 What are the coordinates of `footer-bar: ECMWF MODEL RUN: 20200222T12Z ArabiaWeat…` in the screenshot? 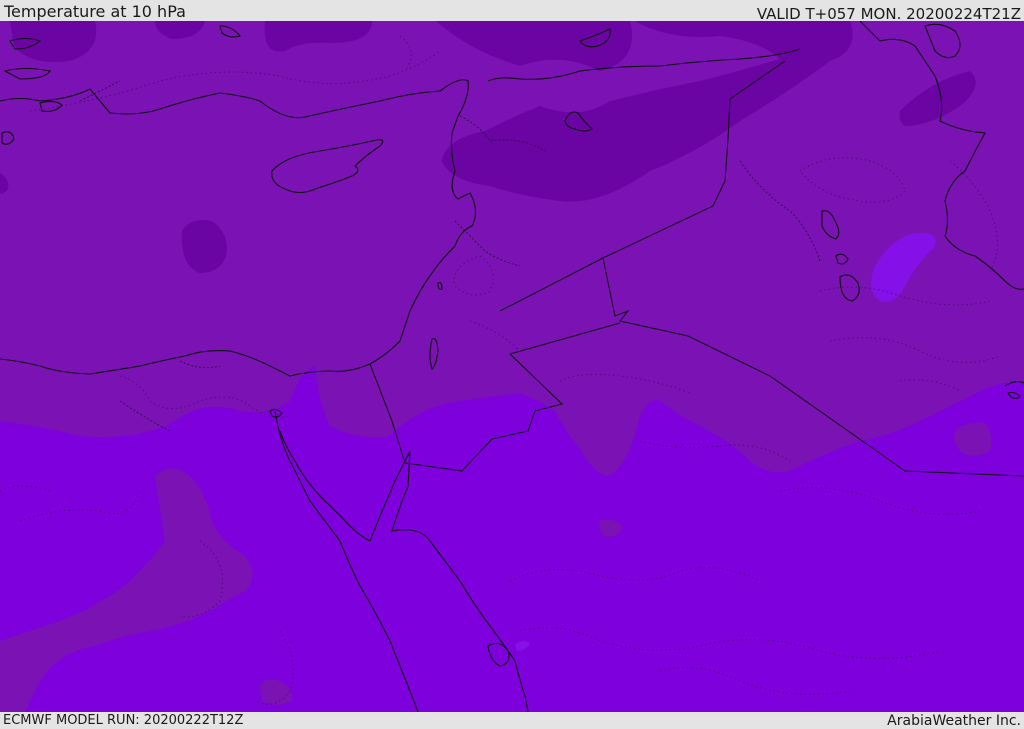 It's located at (512, 720).